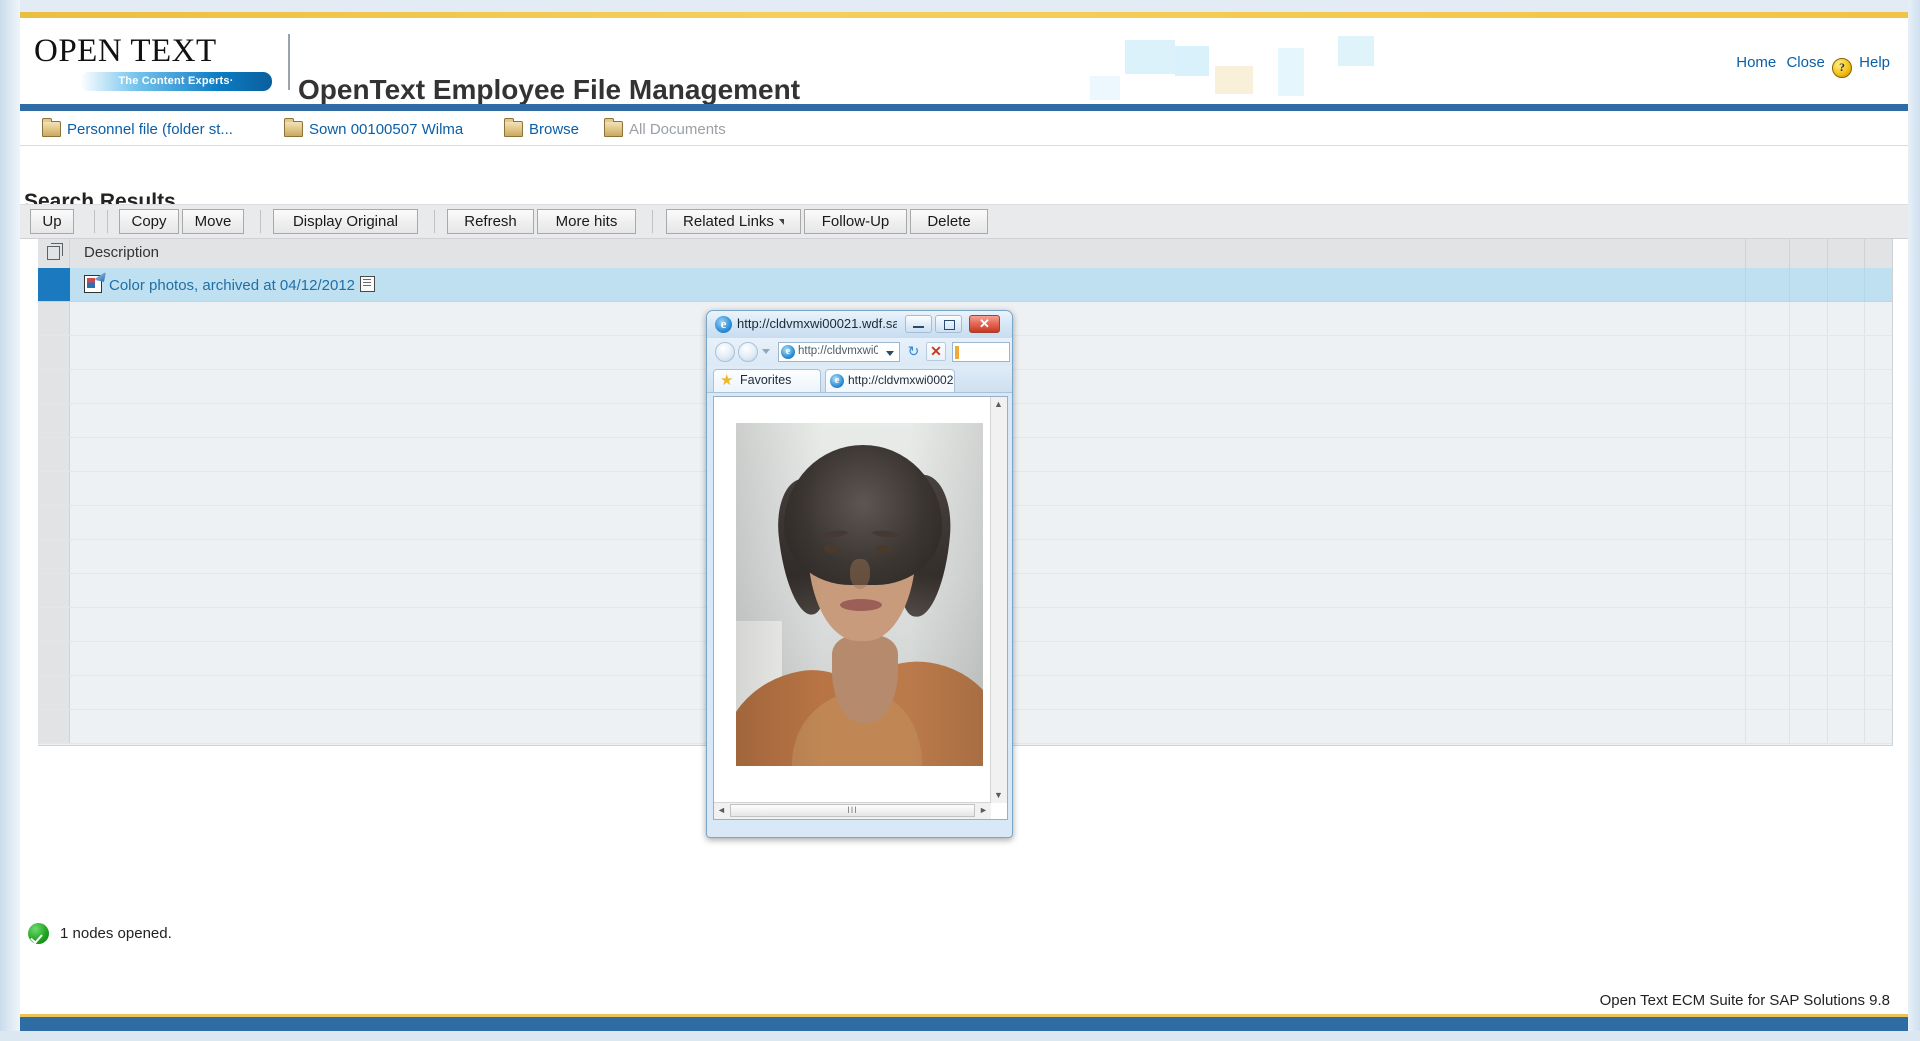 The width and height of the screenshot is (1920, 1041). Describe the element at coordinates (1756, 62) in the screenshot. I see `home-link: Home` at that location.